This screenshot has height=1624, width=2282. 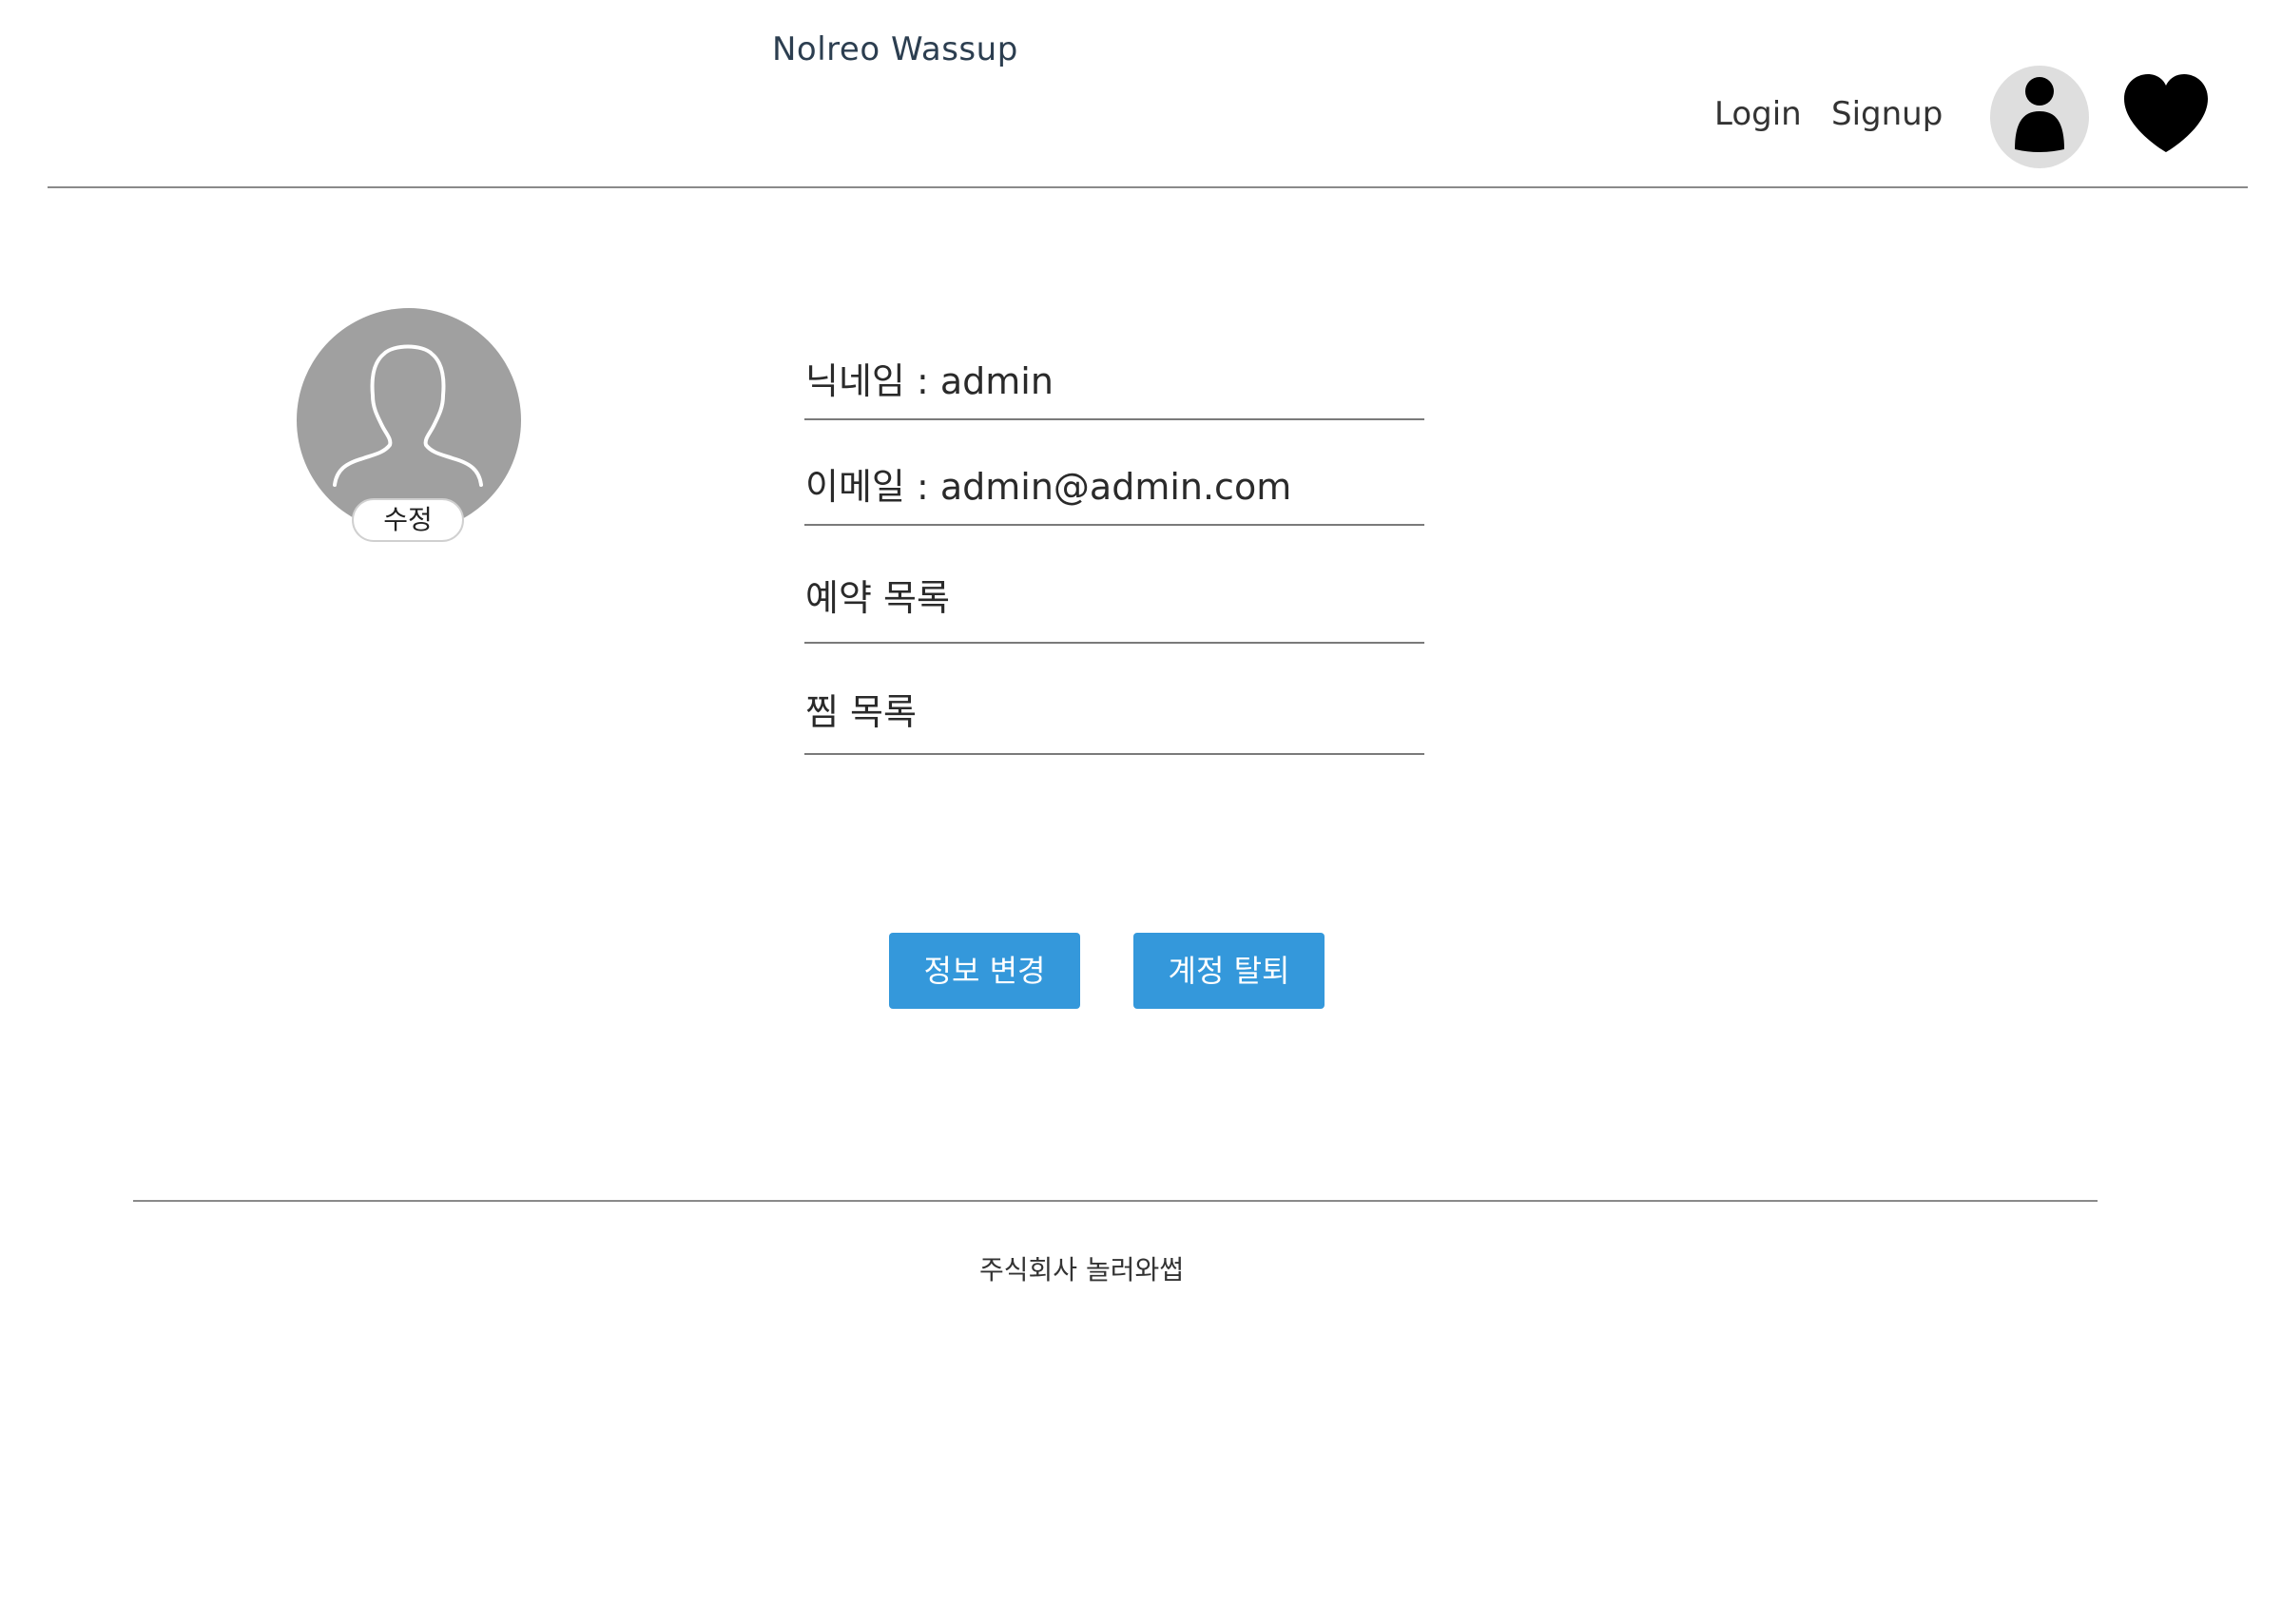 What do you see at coordinates (1114, 595) in the screenshot?
I see `reservation-list-link: 예약 목록` at bounding box center [1114, 595].